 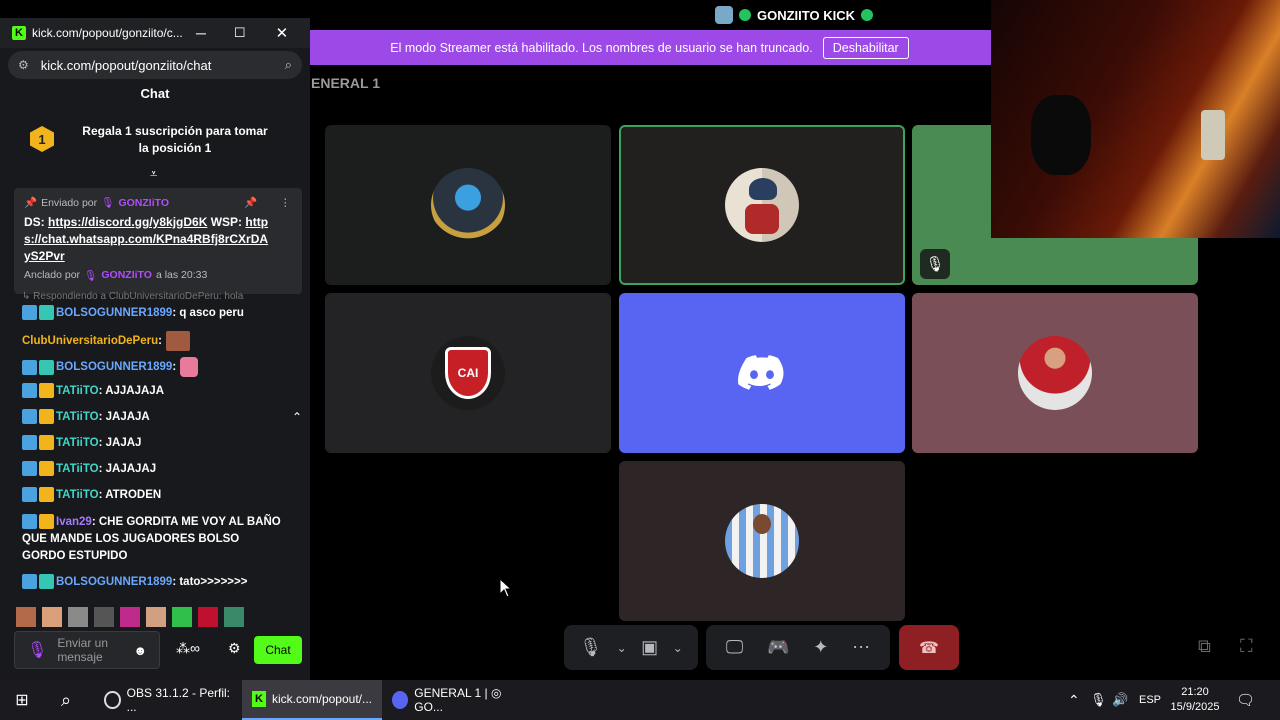 I want to click on send-chat-button: Chat, so click(x=278, y=650).